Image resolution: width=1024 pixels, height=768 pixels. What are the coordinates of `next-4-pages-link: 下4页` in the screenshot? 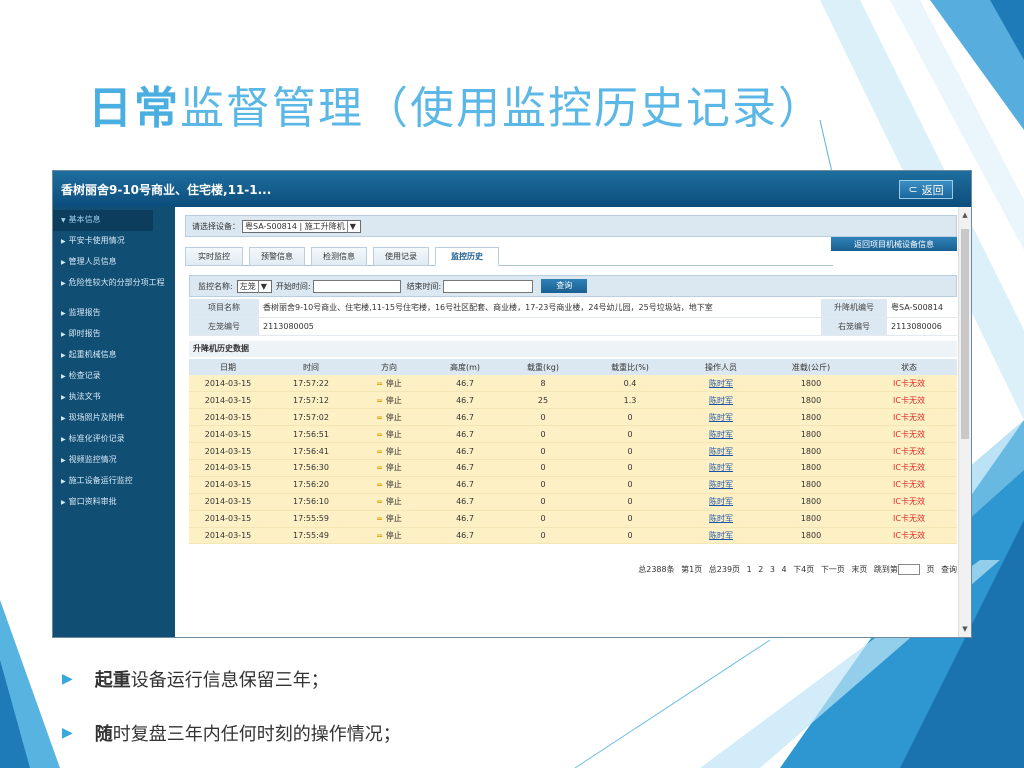 It's located at (803, 569).